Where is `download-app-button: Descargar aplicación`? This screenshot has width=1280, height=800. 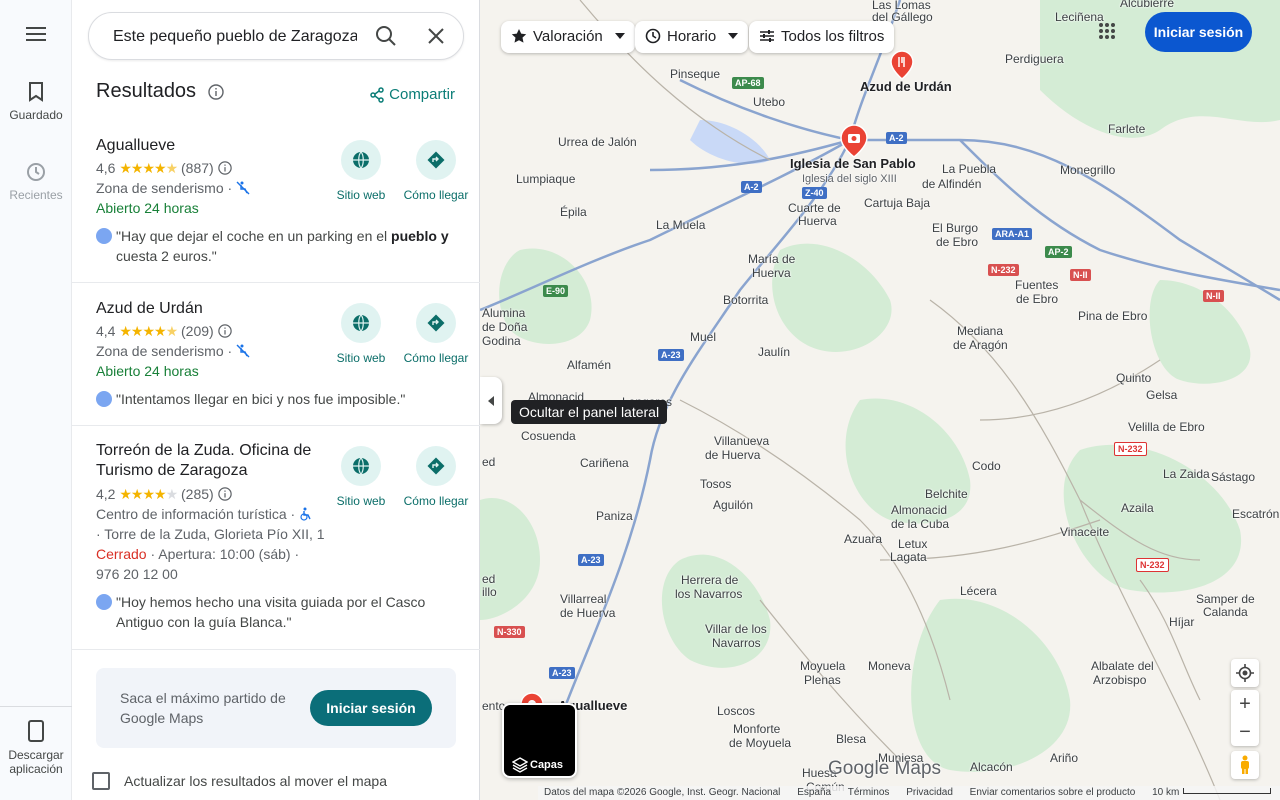
download-app-button: Descargar aplicación is located at coordinates (36, 748).